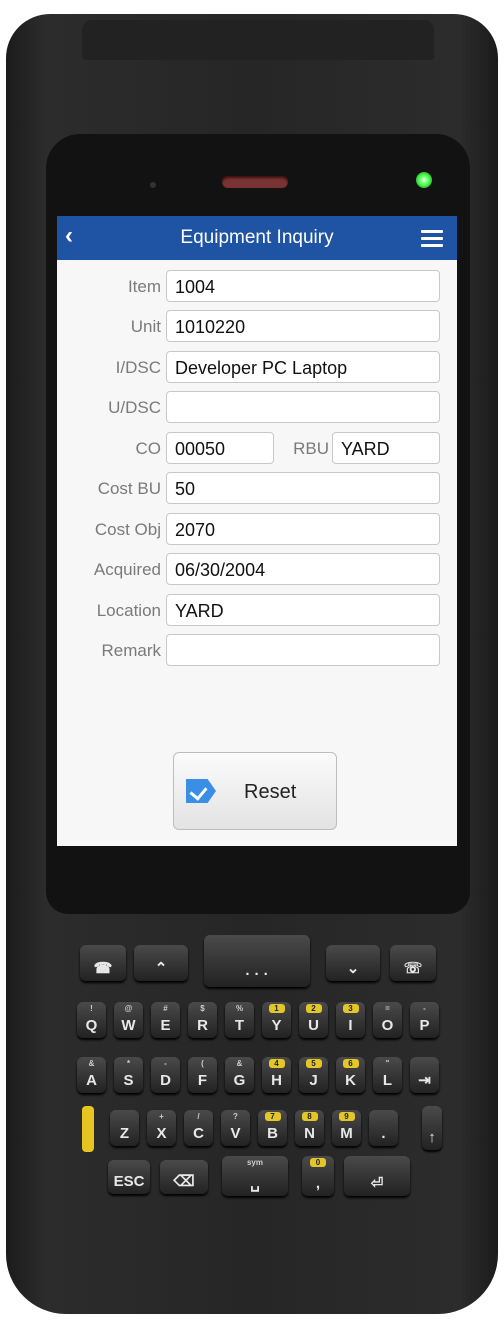 This screenshot has width=504, height=1321. I want to click on key-row3-7: ., so click(383, 1128).